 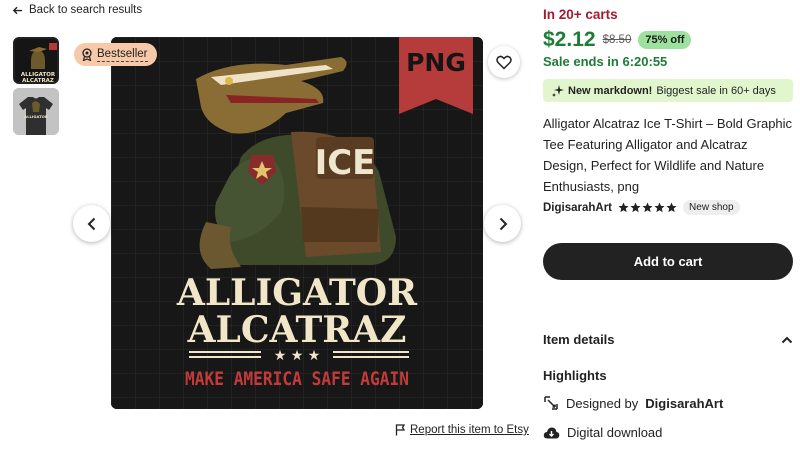 What do you see at coordinates (551, 403) in the screenshot?
I see `design-icon` at bounding box center [551, 403].